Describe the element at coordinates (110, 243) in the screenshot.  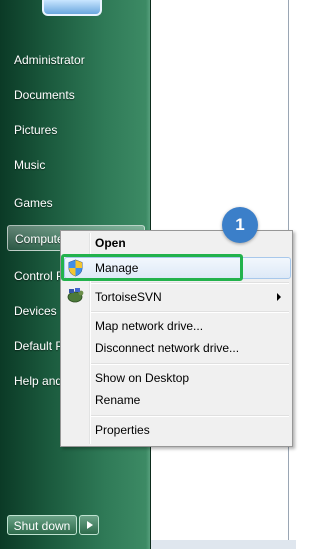
I see `ctx-open: Open` at that location.